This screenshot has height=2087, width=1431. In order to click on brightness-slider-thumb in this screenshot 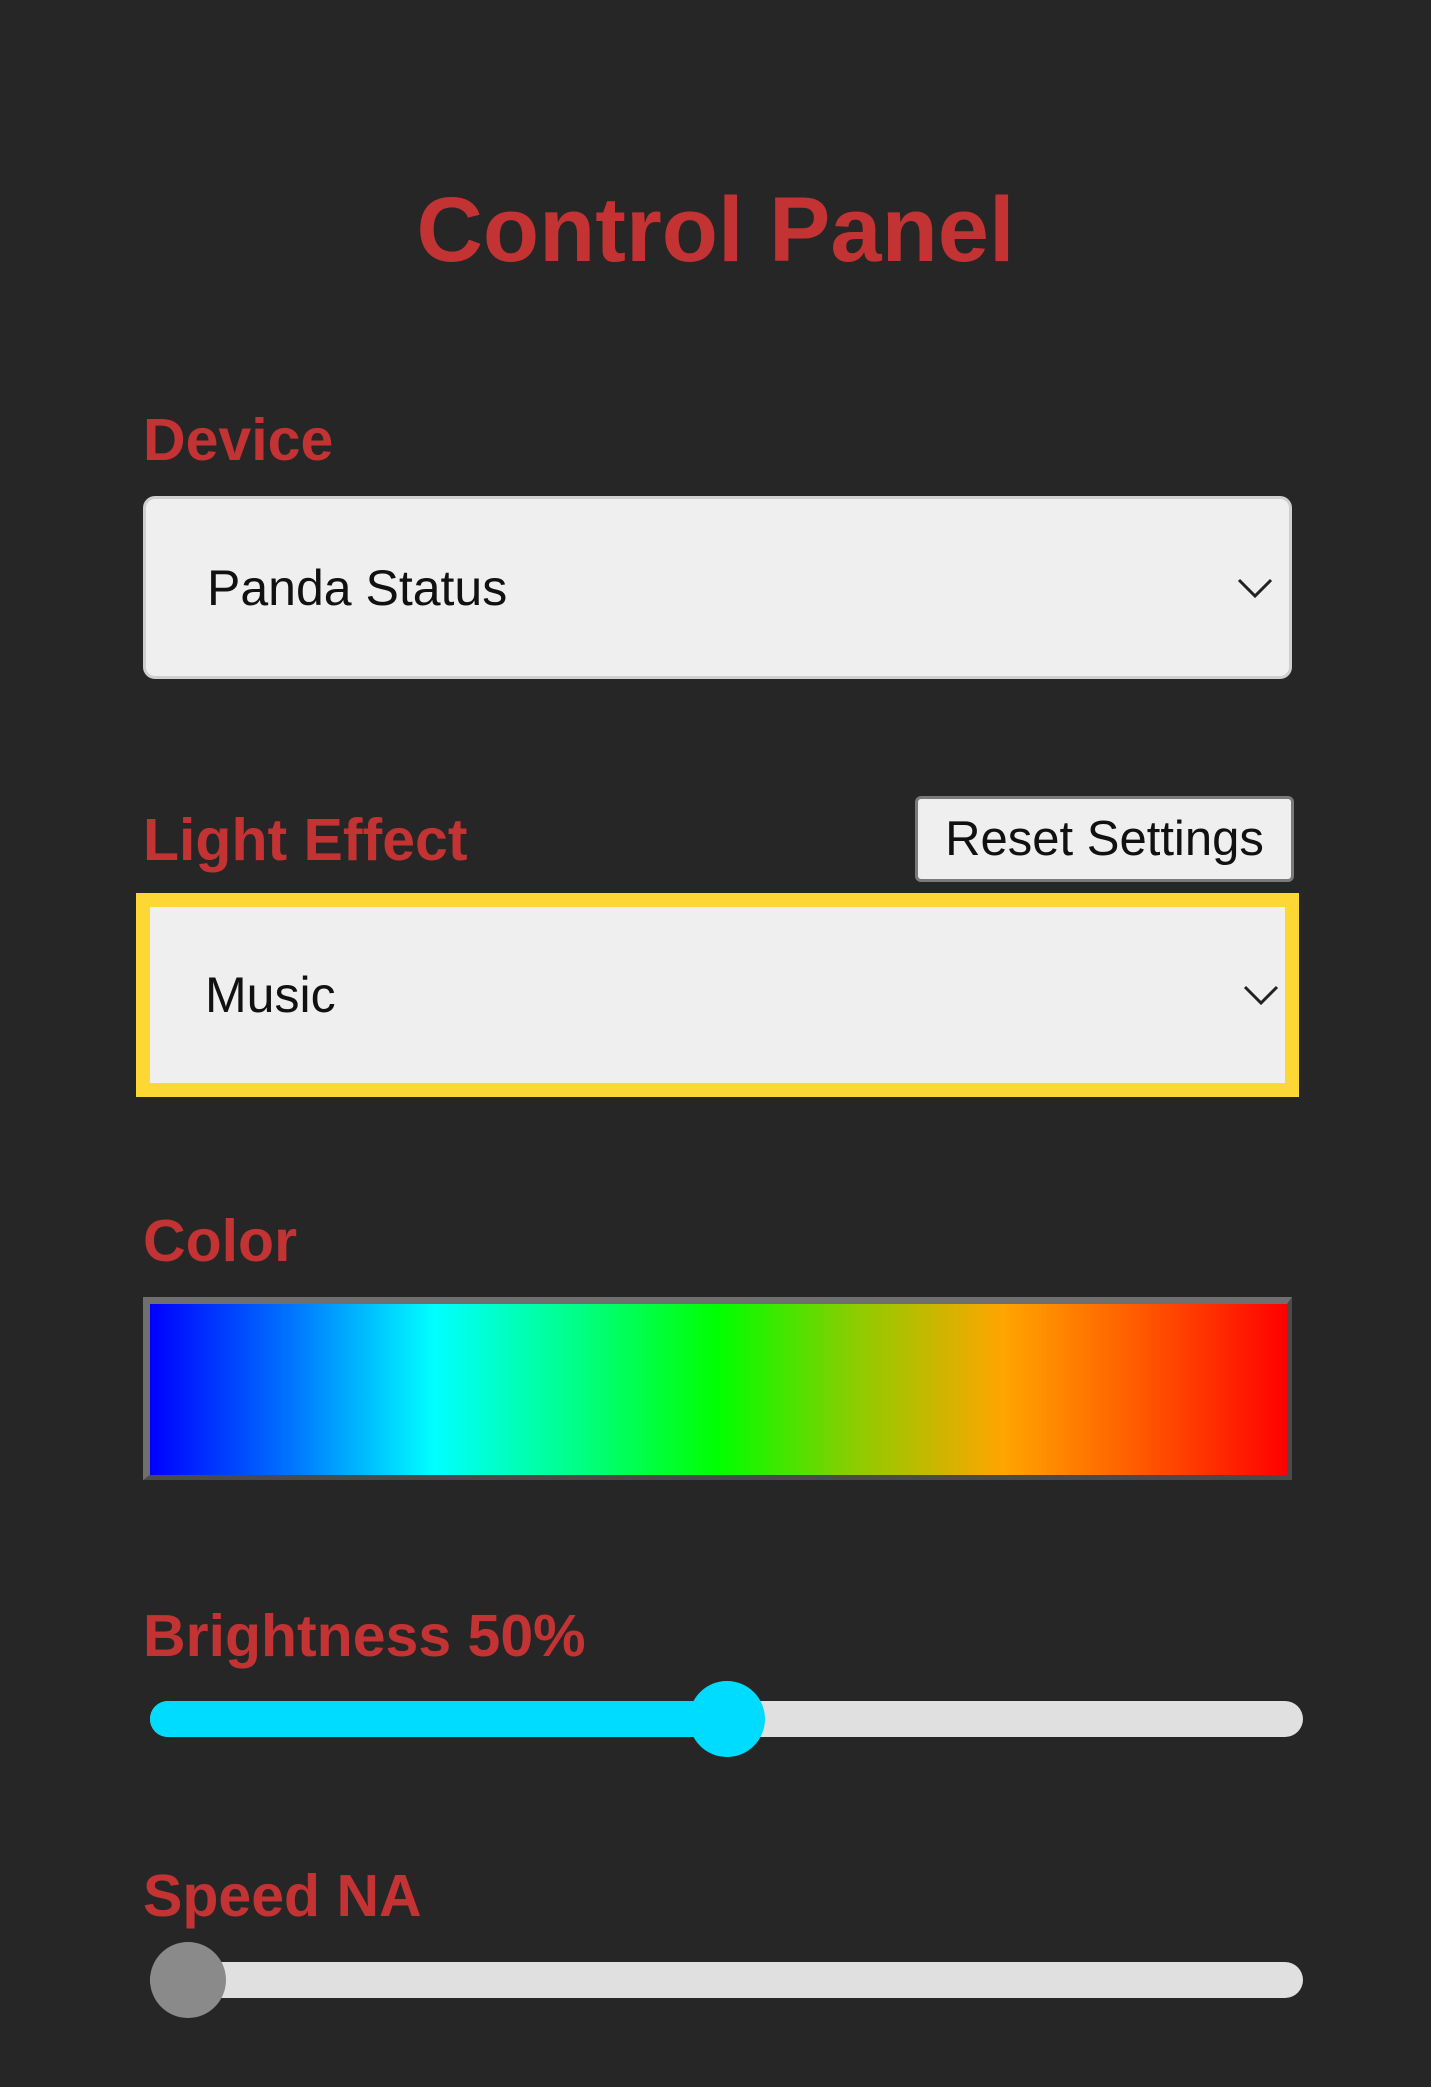, I will do `click(726, 1719)`.